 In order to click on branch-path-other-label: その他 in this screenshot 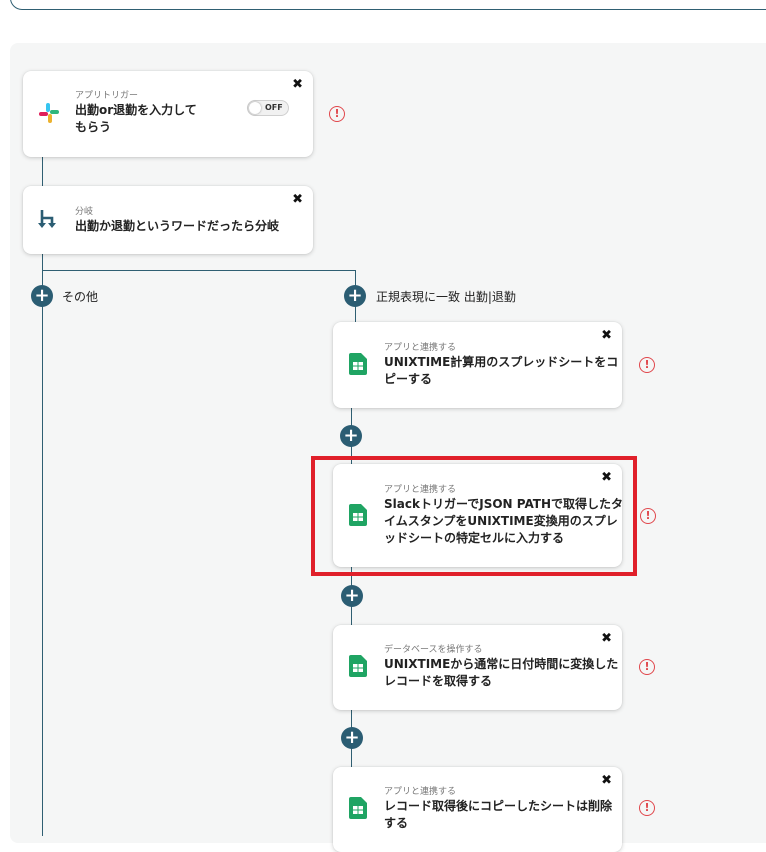, I will do `click(80, 297)`.